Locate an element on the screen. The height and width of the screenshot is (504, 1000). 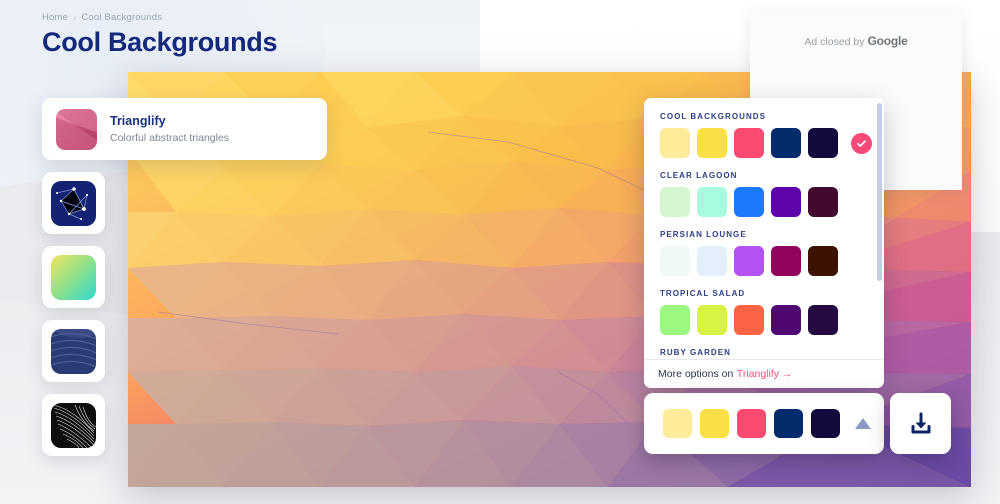
color-toolbar is located at coordinates (764, 423).